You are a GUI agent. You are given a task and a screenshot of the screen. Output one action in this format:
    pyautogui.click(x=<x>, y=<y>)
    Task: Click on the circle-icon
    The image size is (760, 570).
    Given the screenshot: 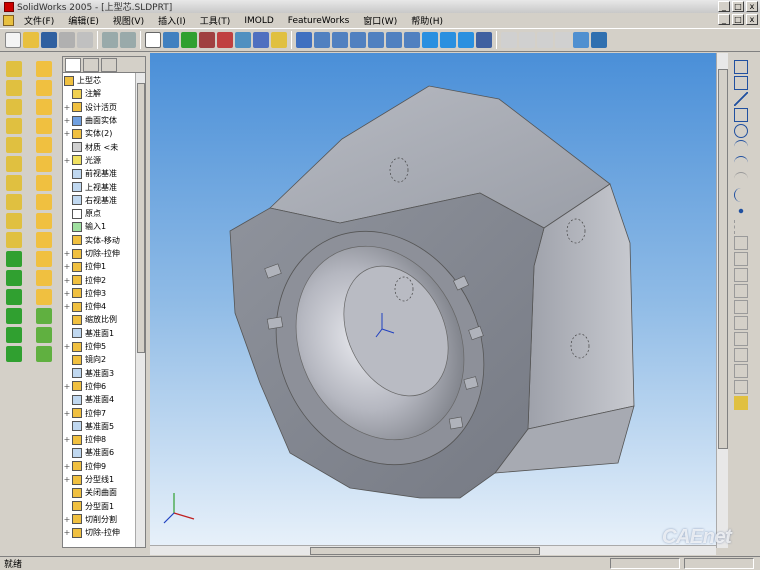 What is the action you would take?
    pyautogui.click(x=741, y=131)
    